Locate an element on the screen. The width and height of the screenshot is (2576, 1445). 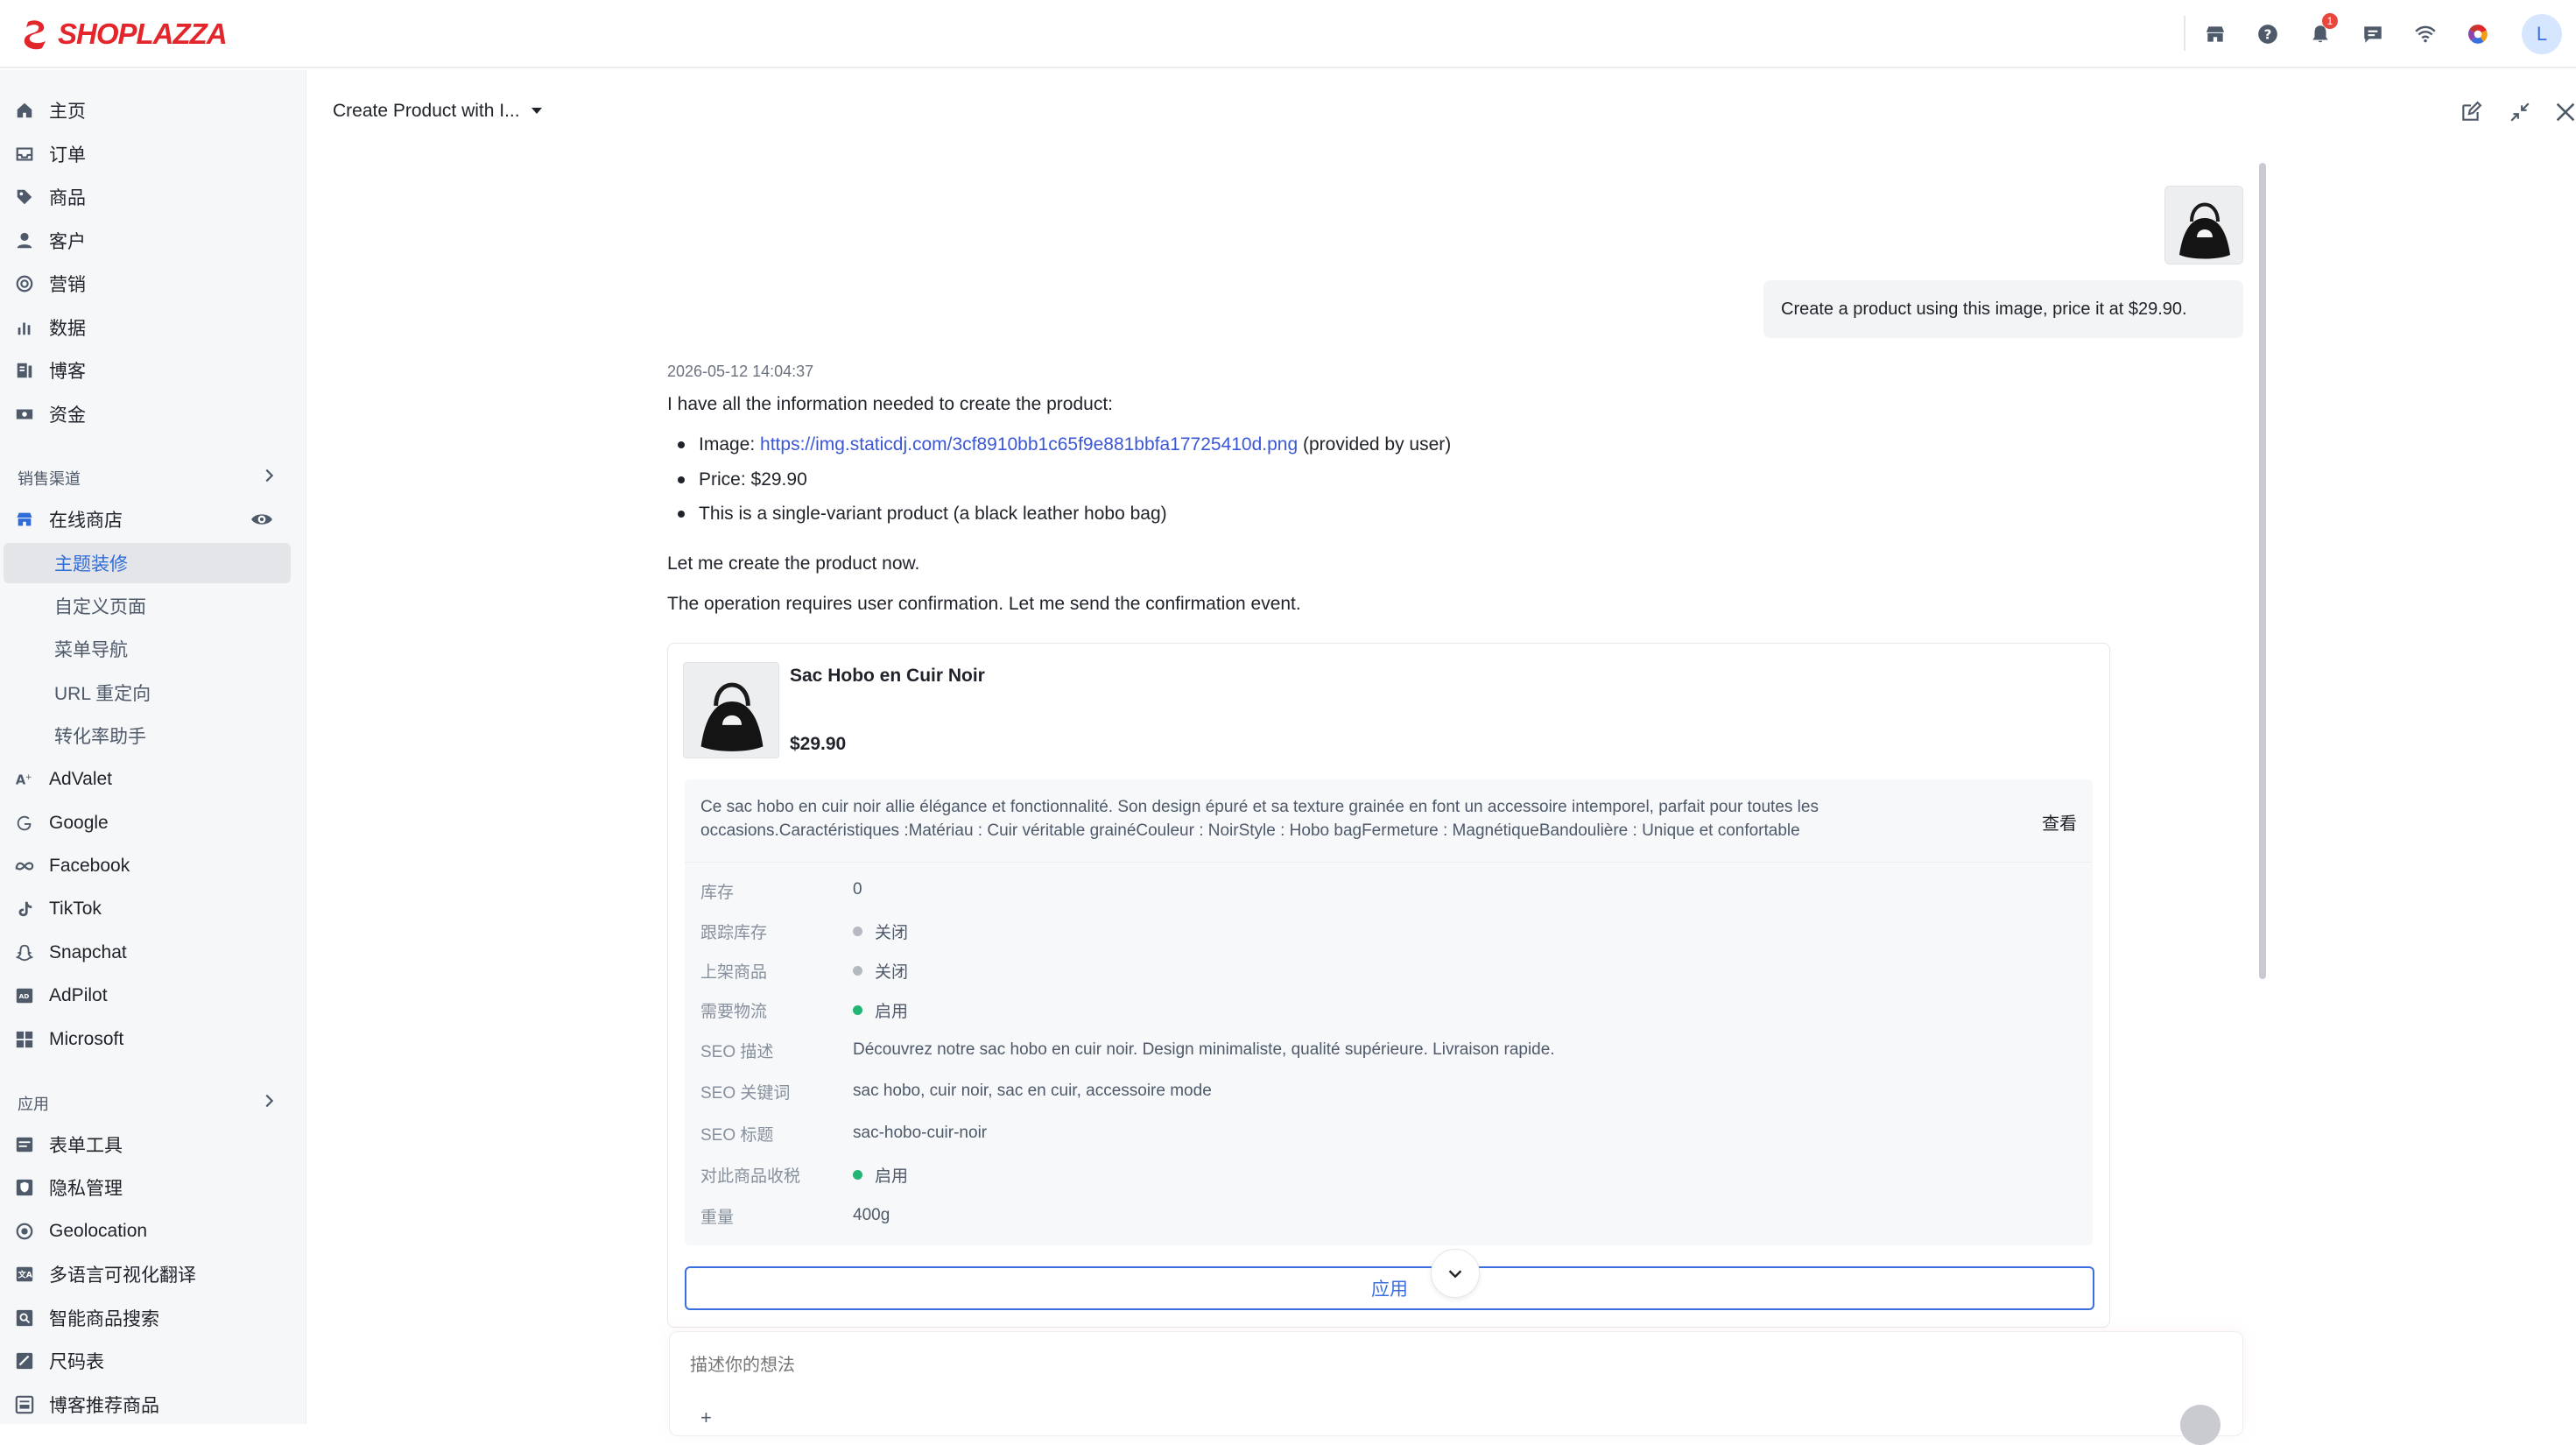
sidebar-item-advalet: A + AdValet is located at coordinates (153, 779).